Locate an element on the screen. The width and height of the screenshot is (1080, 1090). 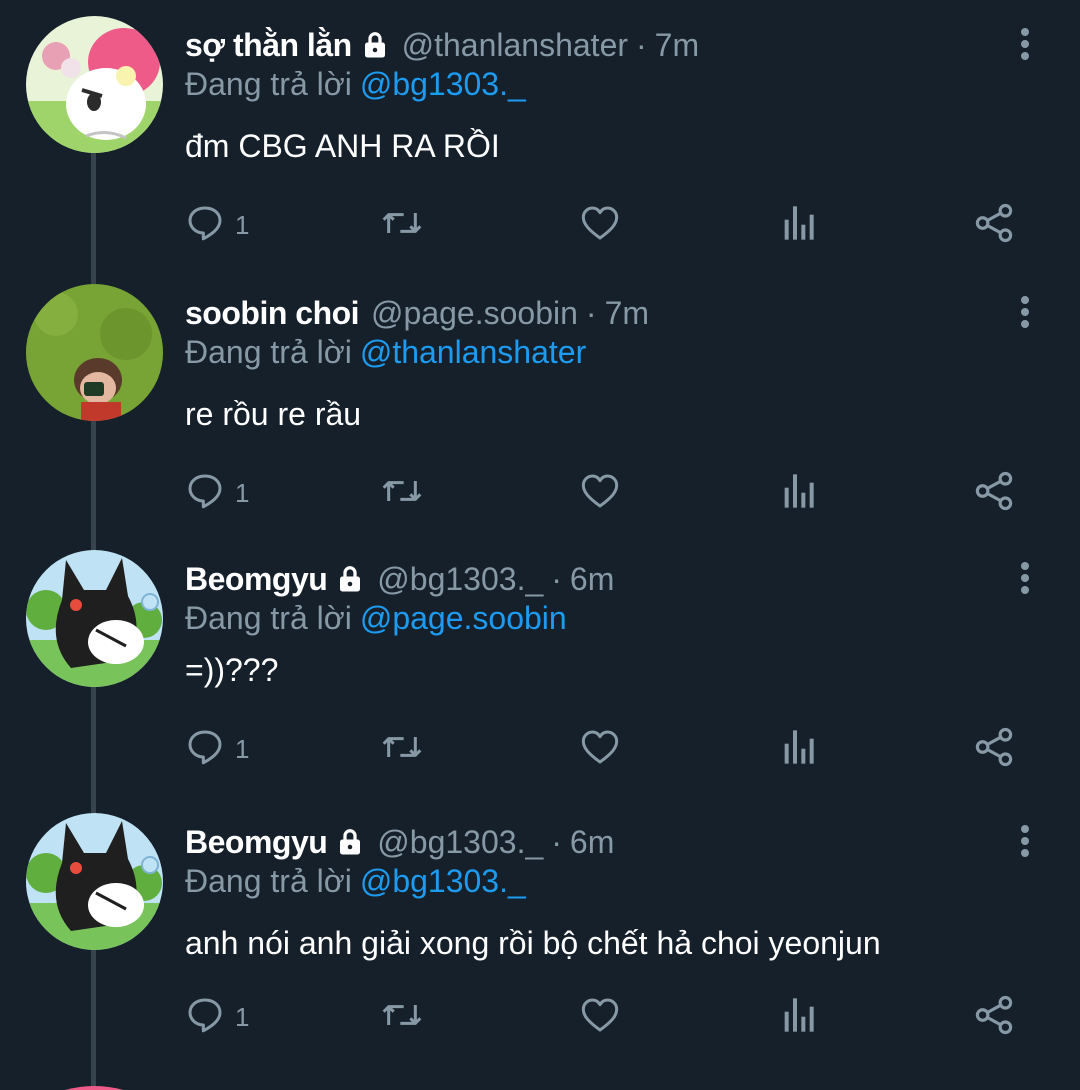
reply-mention-link: @thanlanshater is located at coordinates (473, 352).